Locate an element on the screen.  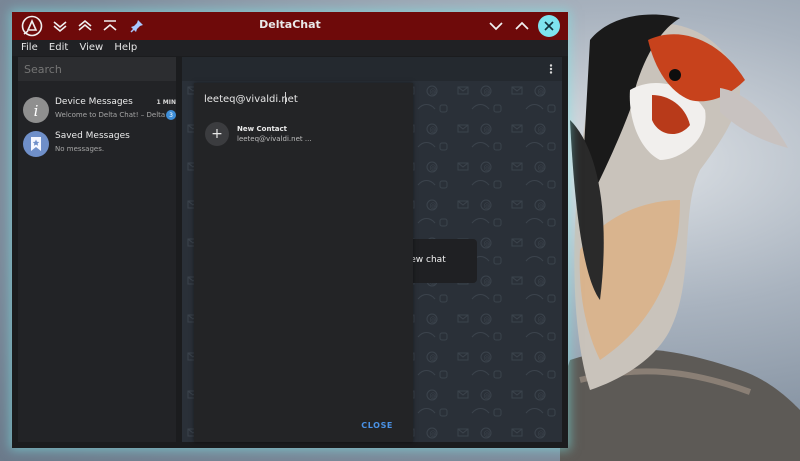
text-cursor is located at coordinates (285, 98).